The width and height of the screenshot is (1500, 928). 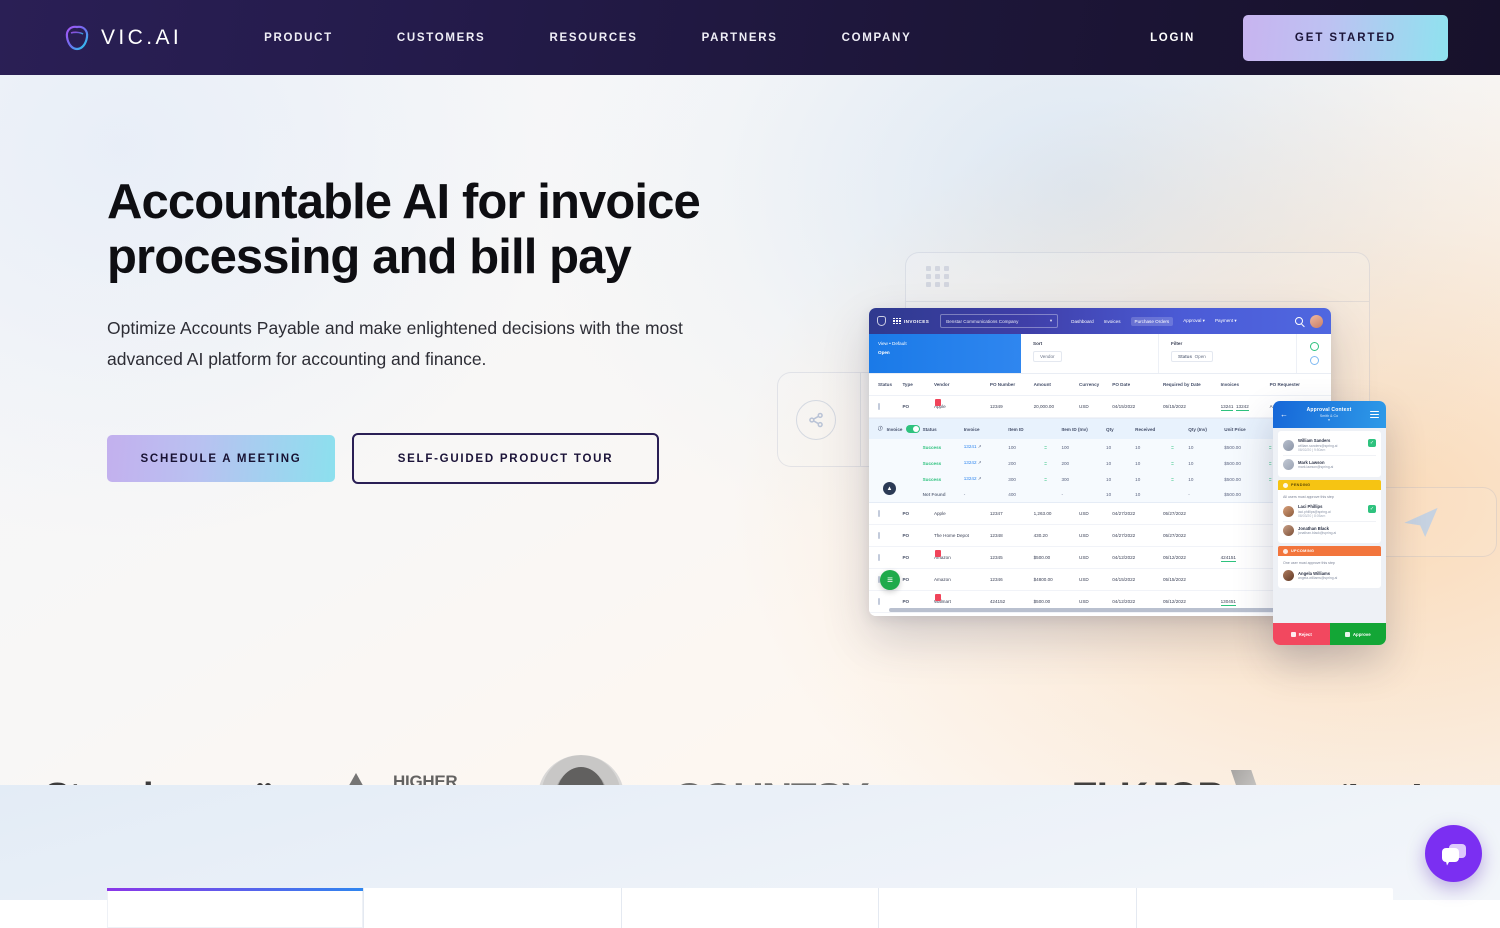 I want to click on filter-value-chip: Status Open, so click(x=1192, y=356).